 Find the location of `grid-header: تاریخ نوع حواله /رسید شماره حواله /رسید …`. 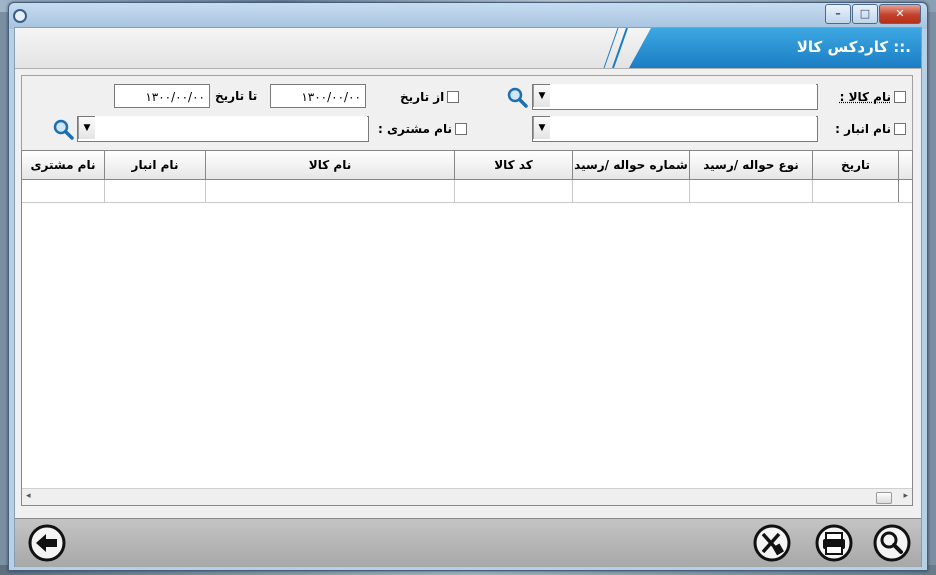

grid-header: تاریخ نوع حواله /رسید شماره حواله /رسید … is located at coordinates (467, 165).